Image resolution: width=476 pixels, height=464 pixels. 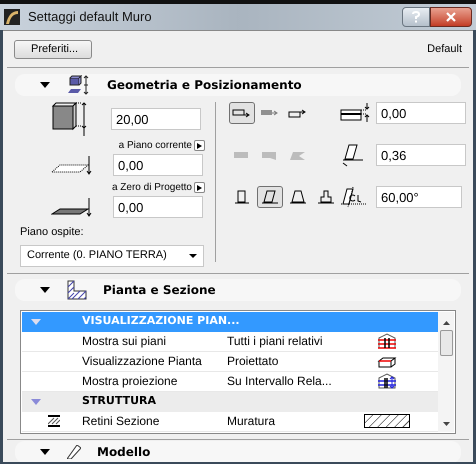 What do you see at coordinates (156, 119) in the screenshot?
I see `value-field: 20,00` at bounding box center [156, 119].